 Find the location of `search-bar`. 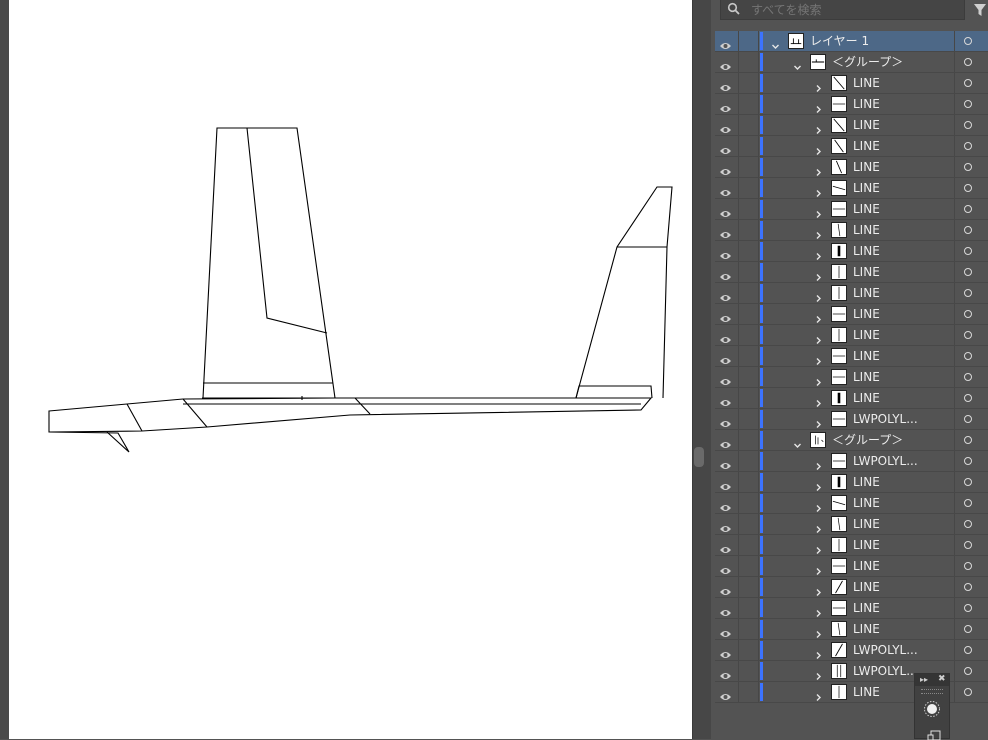

search-bar is located at coordinates (842, 10).